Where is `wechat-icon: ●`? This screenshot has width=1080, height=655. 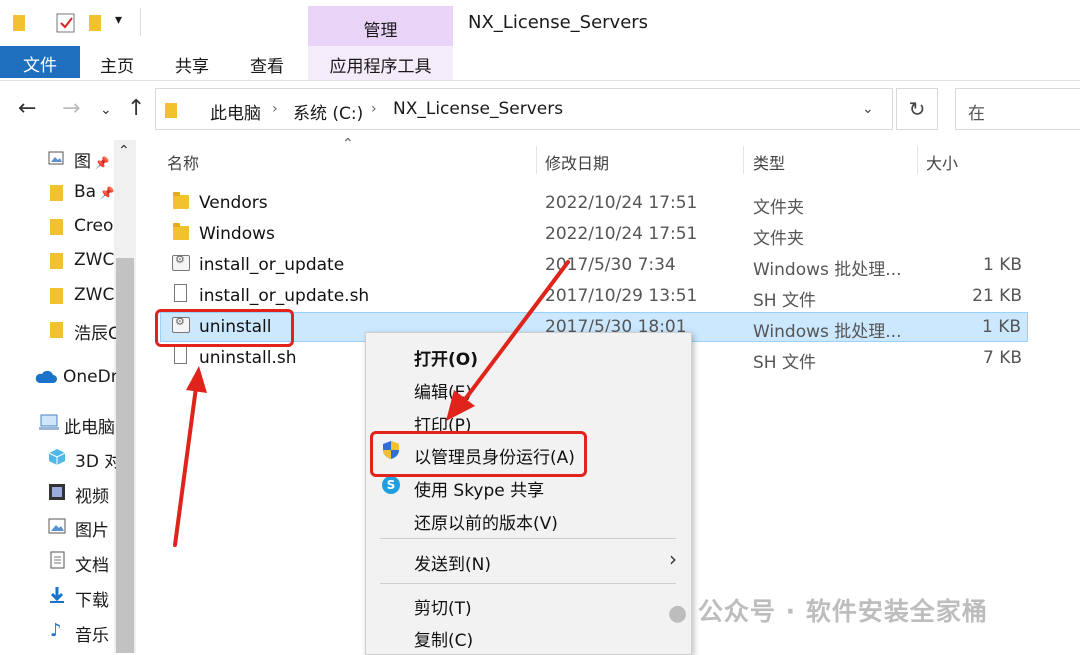
wechat-icon: ● is located at coordinates (678, 613).